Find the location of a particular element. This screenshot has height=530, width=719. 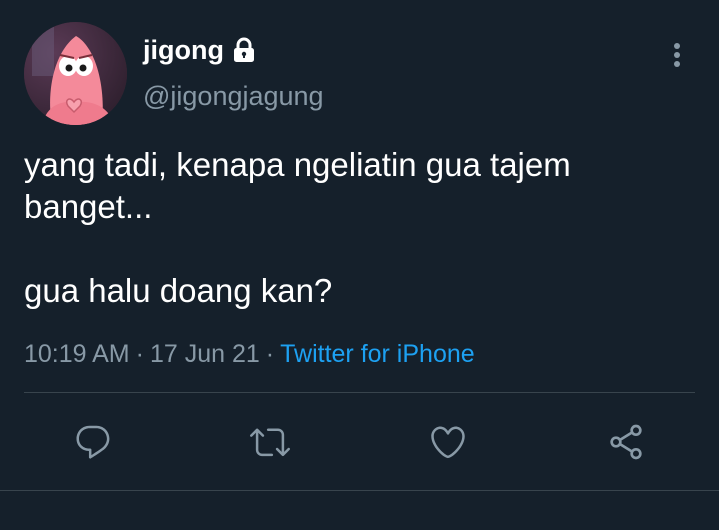

retweet-button is located at coordinates (270, 442).